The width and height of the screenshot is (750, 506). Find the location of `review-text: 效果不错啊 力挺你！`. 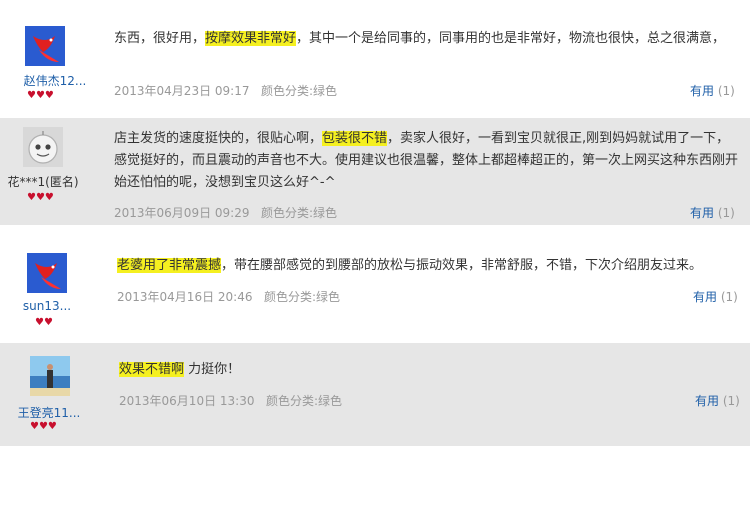

review-text: 效果不错啊 力挺你！ is located at coordinates (180, 369).